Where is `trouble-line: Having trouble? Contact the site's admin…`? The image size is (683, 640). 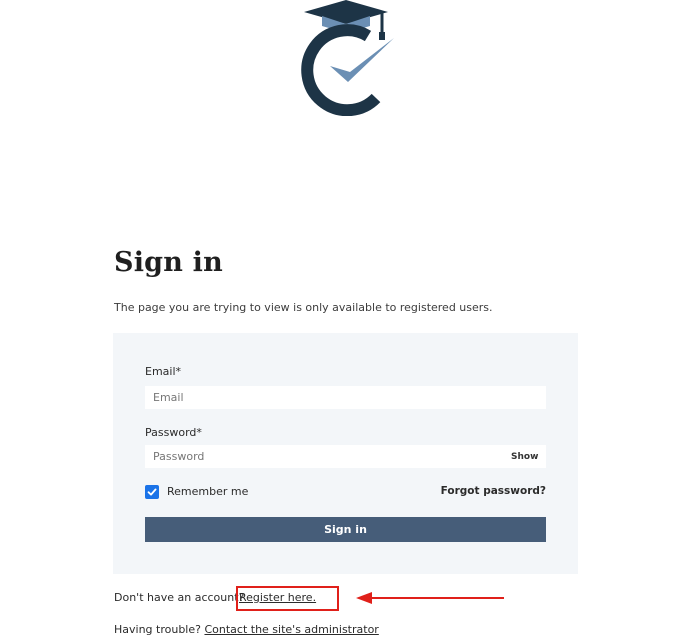
trouble-line: Having trouble? Contact the site's admin… is located at coordinates (246, 629).